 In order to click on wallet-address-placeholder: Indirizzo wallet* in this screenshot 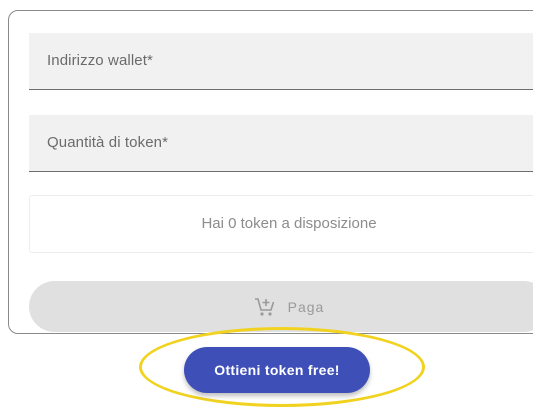, I will do `click(100, 60)`.